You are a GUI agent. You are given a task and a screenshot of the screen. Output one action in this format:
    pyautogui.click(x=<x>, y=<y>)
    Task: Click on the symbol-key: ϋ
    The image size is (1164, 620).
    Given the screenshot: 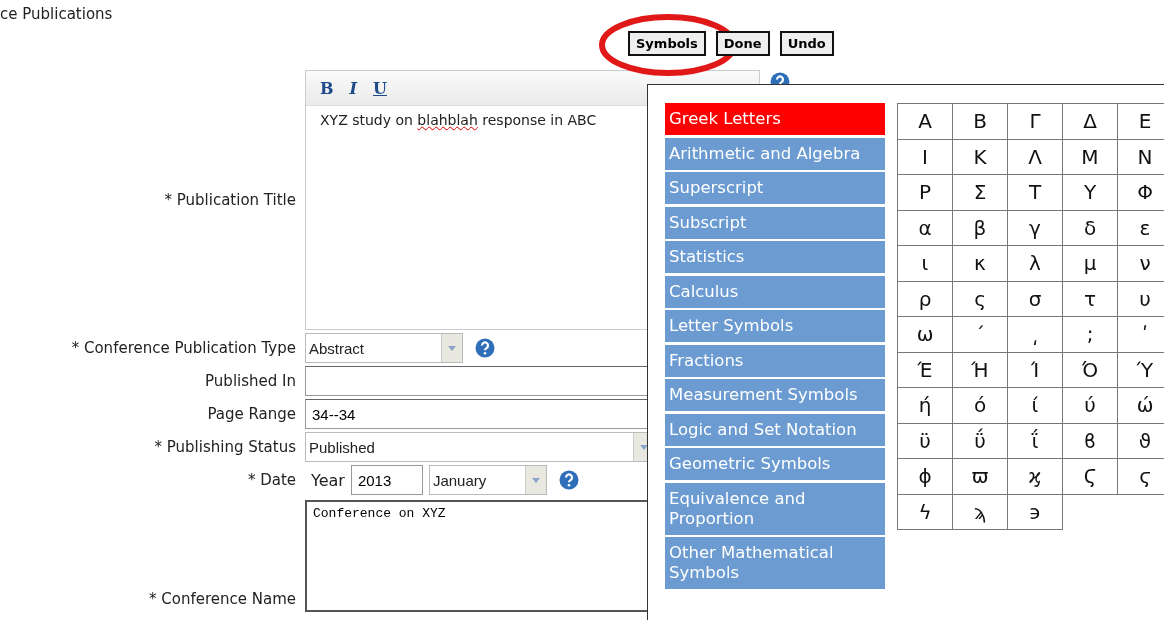 What is the action you would take?
    pyautogui.click(x=925, y=441)
    